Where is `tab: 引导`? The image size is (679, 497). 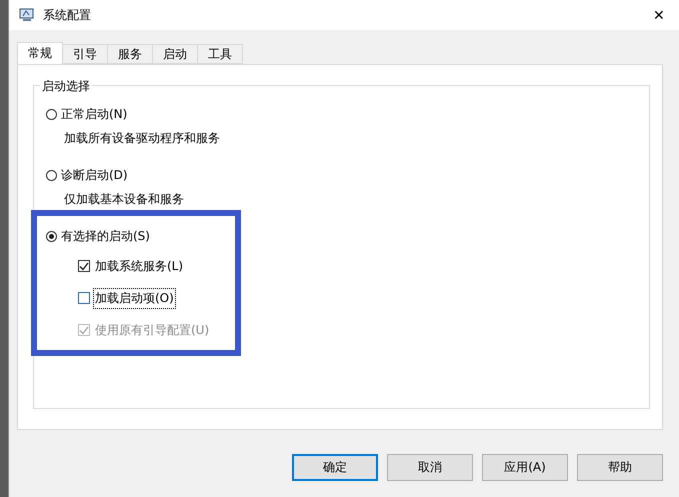
tab: 引导 is located at coordinates (85, 54).